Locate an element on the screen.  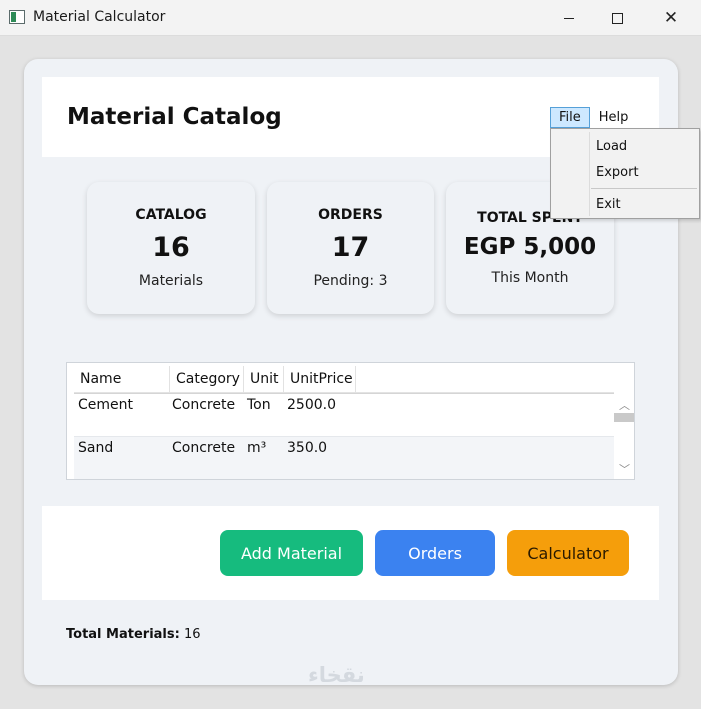
close-icon: ✕ is located at coordinates (671, 17).